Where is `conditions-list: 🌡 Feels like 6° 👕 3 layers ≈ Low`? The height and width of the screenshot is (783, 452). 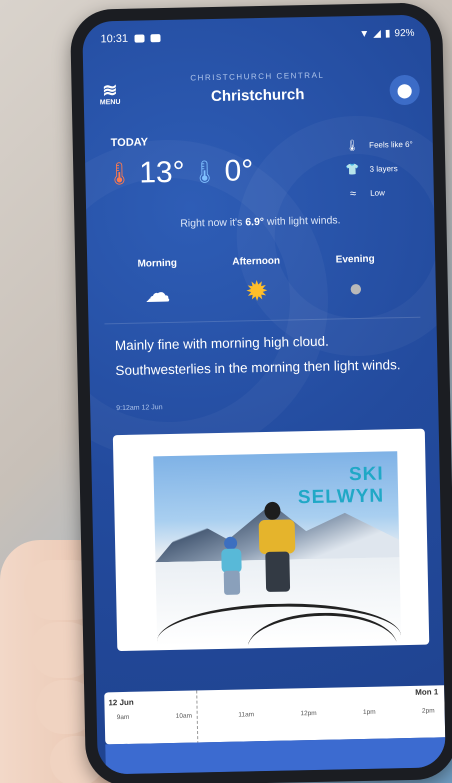
conditions-list: 🌡 Feels like 6° 👕 3 layers ≈ Low is located at coordinates (379, 169).